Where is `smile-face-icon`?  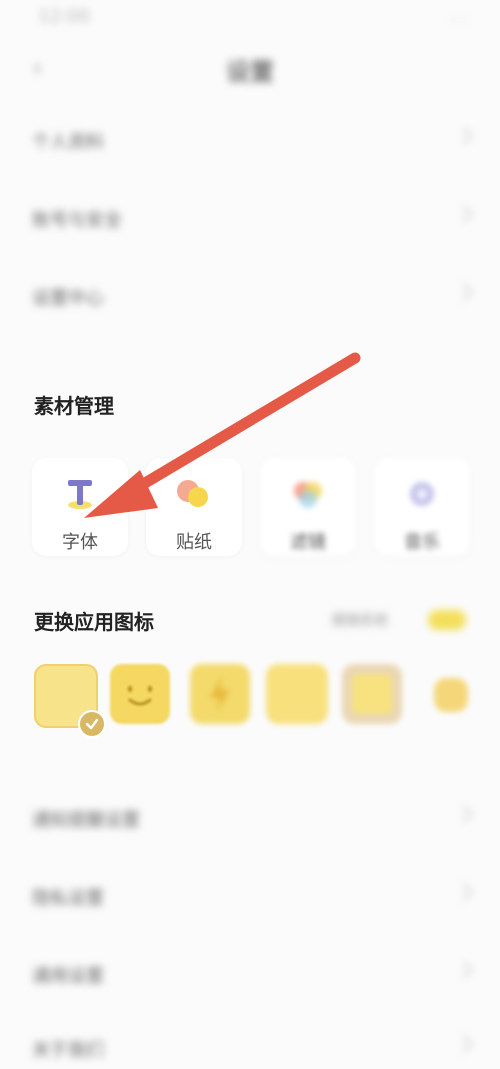
smile-face-icon is located at coordinates (140, 696).